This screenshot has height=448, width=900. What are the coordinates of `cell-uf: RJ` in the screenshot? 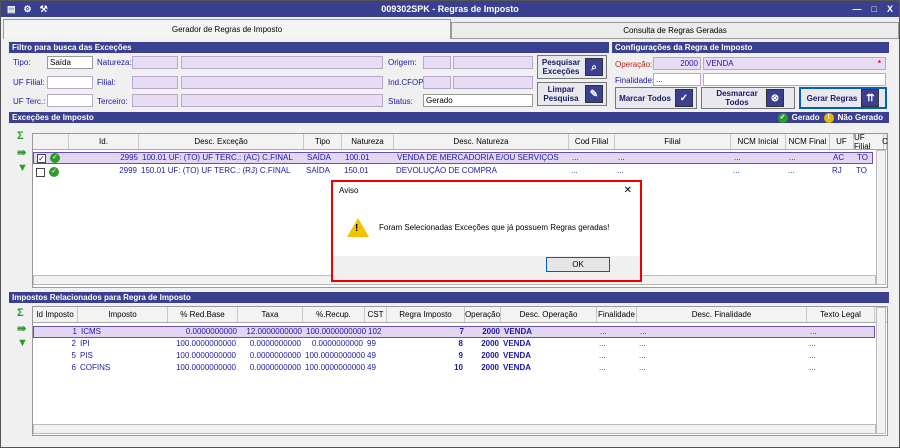 It's located at (837, 170).